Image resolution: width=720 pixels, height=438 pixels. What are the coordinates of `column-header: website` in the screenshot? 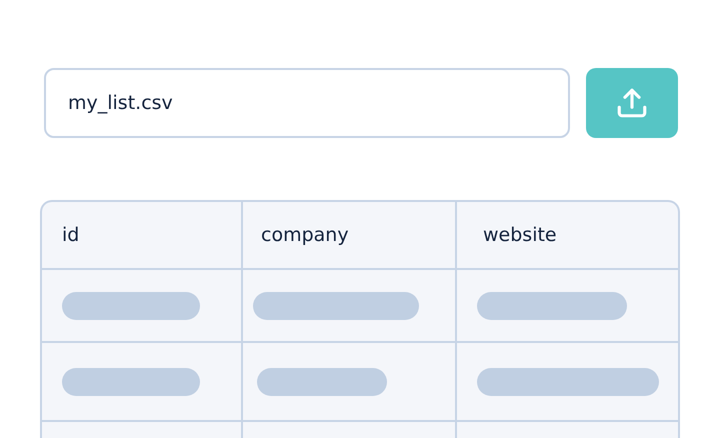 It's located at (520, 235).